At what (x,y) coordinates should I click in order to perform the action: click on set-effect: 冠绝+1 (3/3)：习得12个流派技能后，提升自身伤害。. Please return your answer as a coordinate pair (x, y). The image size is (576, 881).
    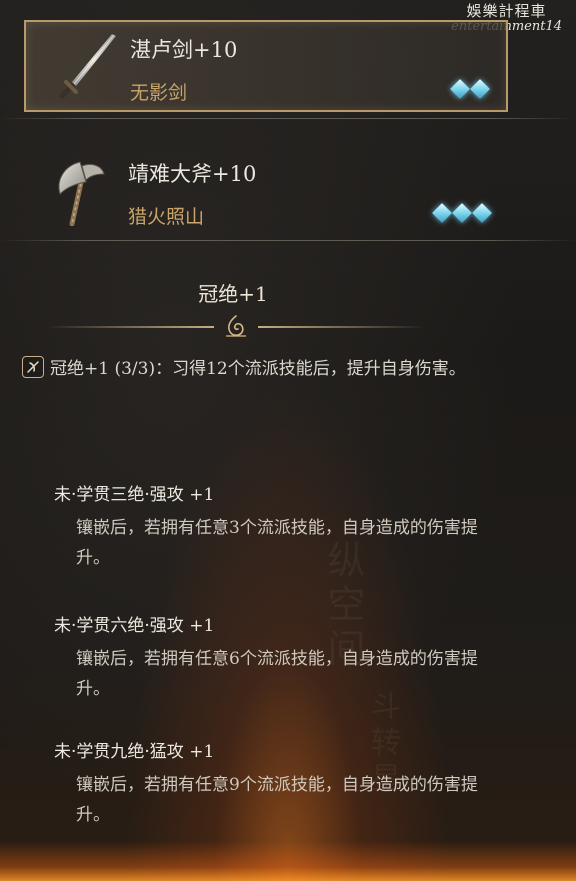
    Looking at the image, I should click on (244, 366).